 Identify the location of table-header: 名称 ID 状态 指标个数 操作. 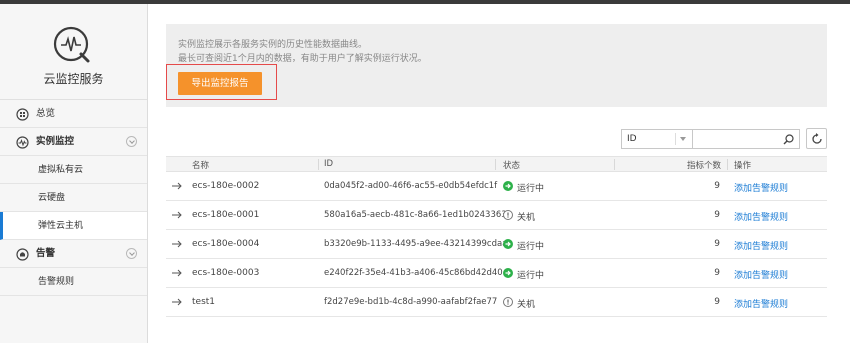
(496, 164).